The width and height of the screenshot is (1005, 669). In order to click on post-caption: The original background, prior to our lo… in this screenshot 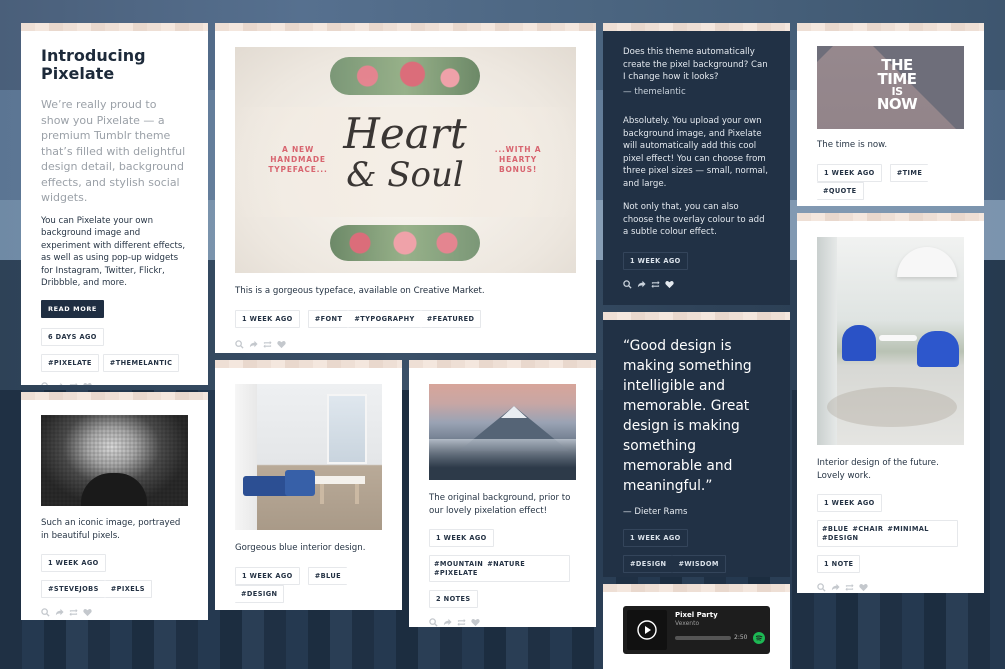, I will do `click(500, 504)`.